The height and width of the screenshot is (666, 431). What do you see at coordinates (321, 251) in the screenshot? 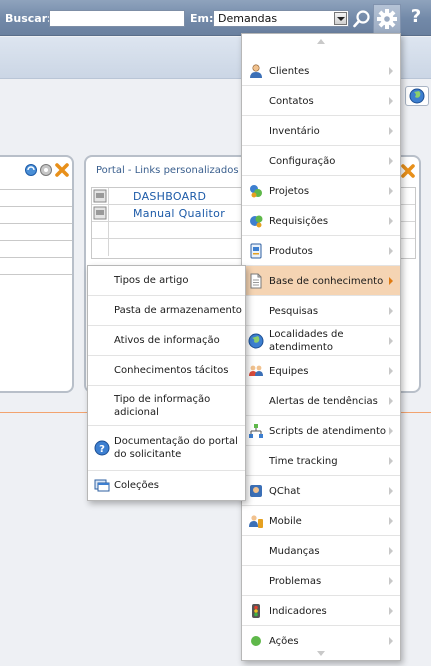
I see `menu-item-produtos: Produtos` at bounding box center [321, 251].